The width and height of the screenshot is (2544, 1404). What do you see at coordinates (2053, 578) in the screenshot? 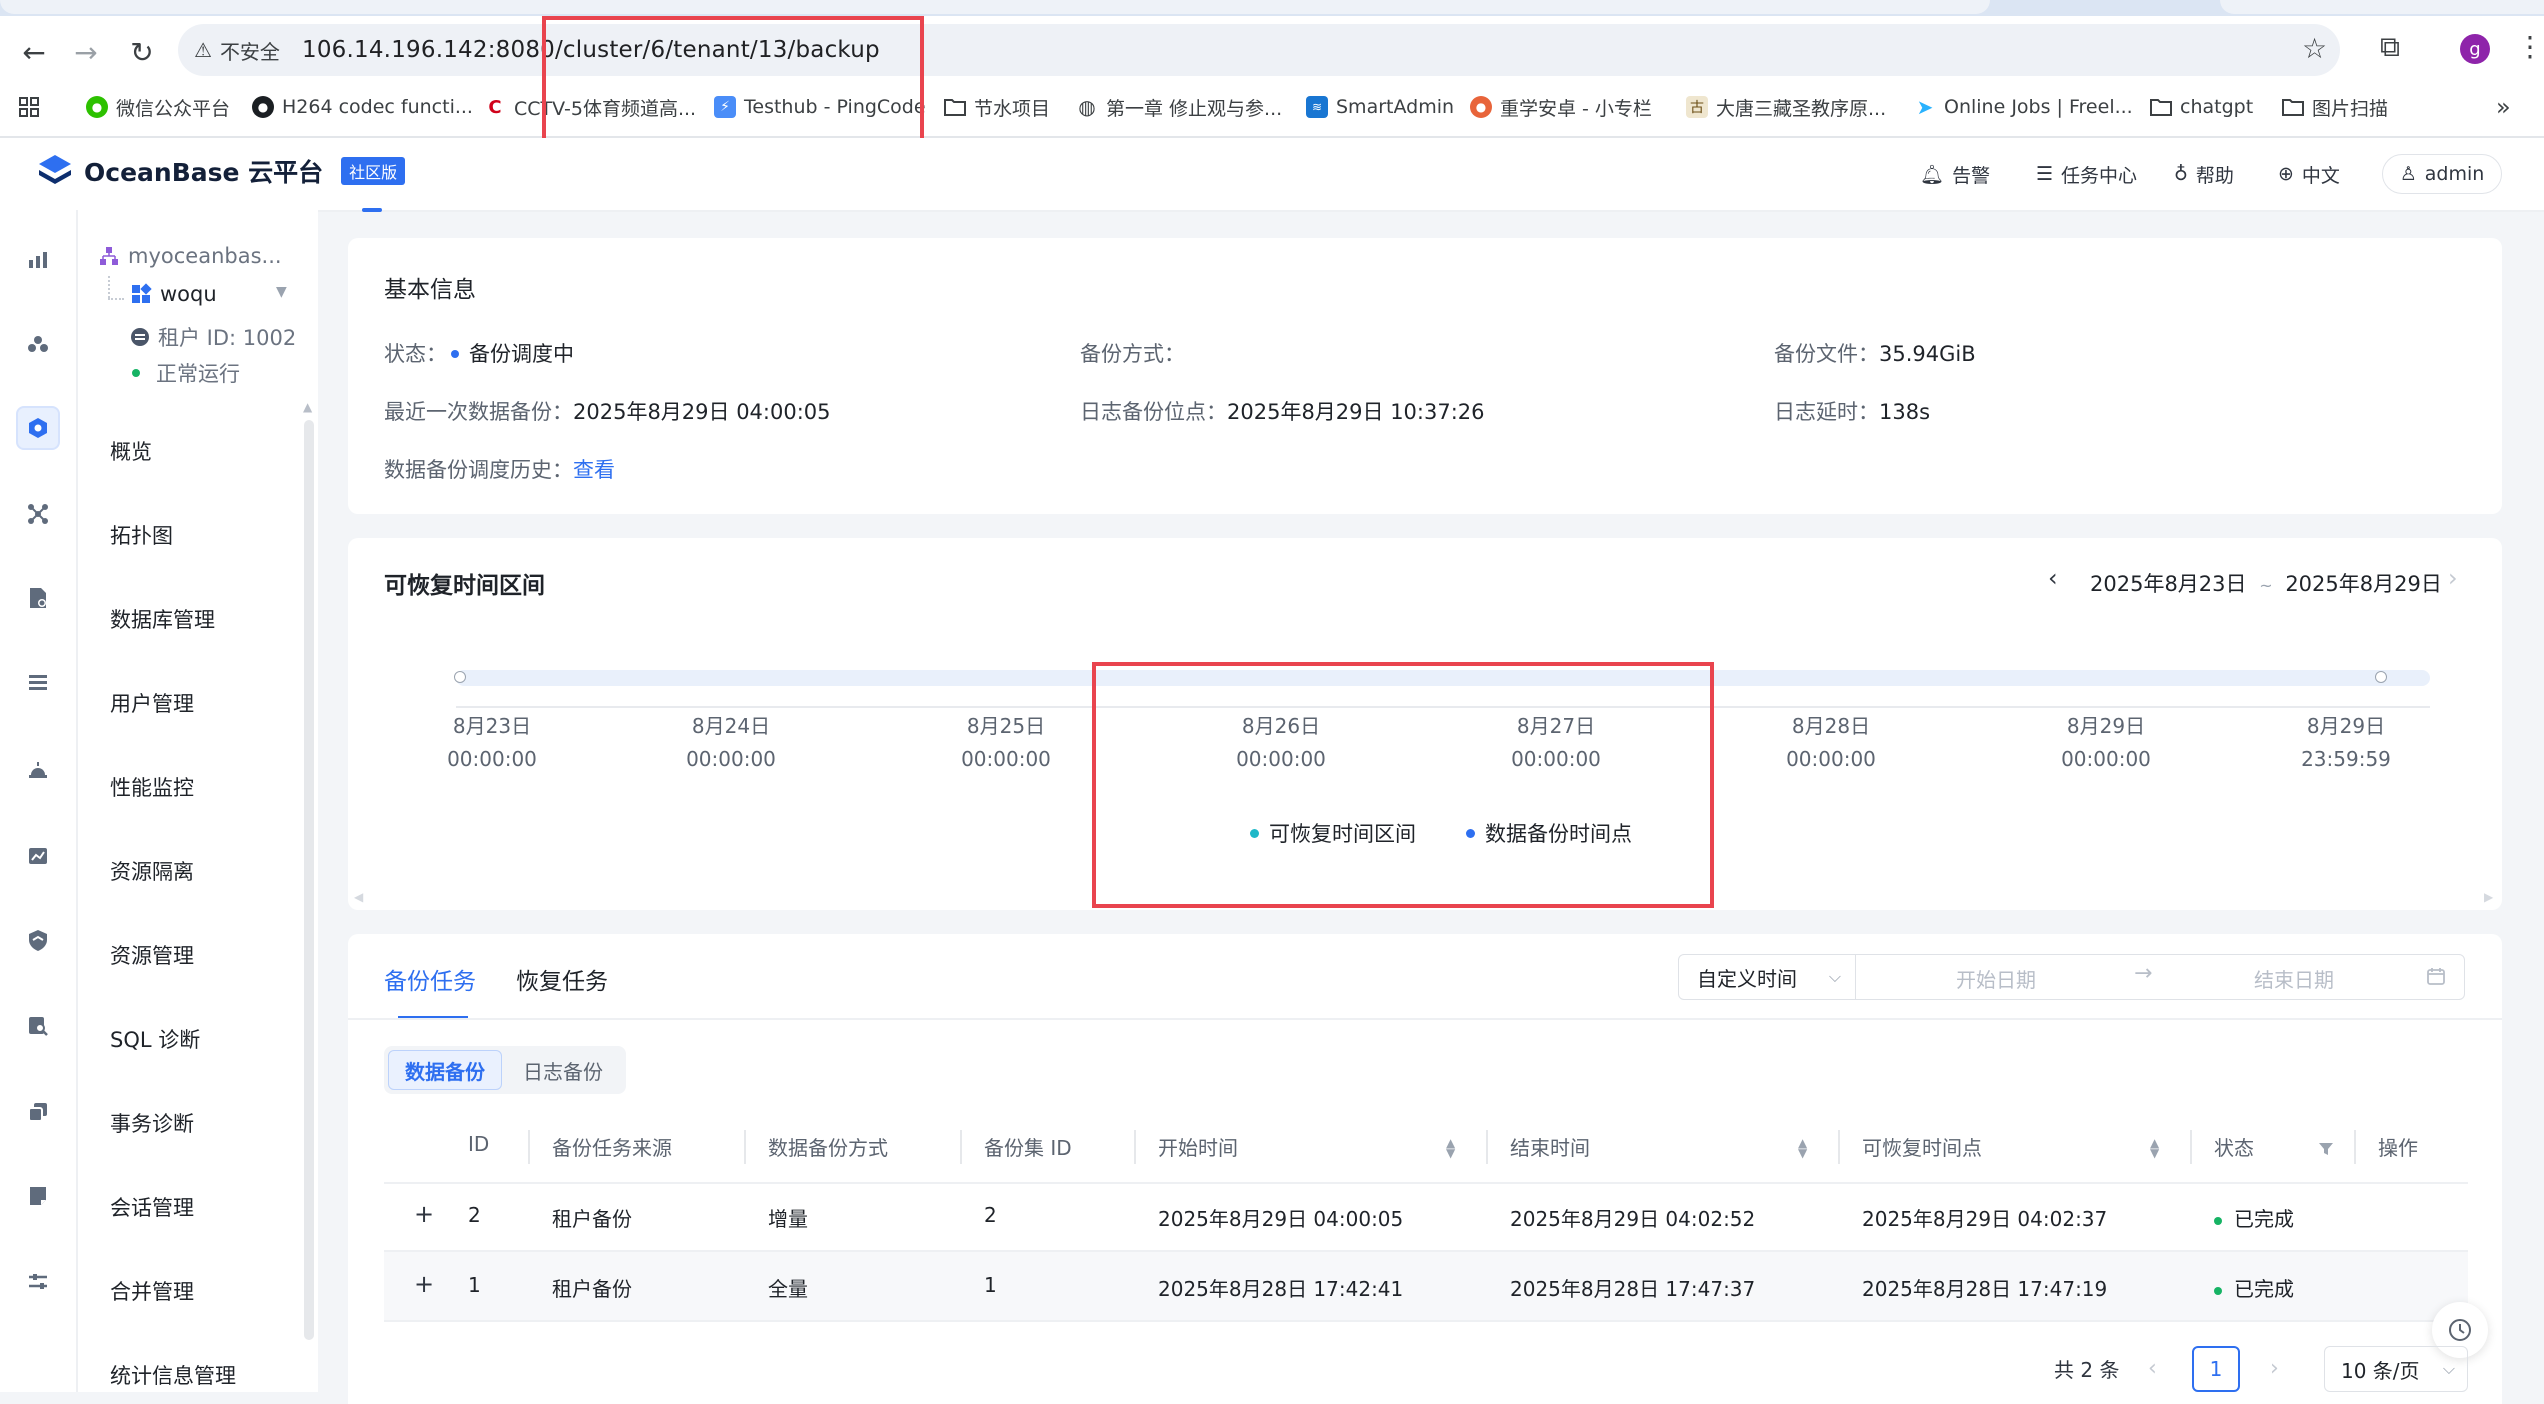
I see `prev-week-icon: ‹` at bounding box center [2053, 578].